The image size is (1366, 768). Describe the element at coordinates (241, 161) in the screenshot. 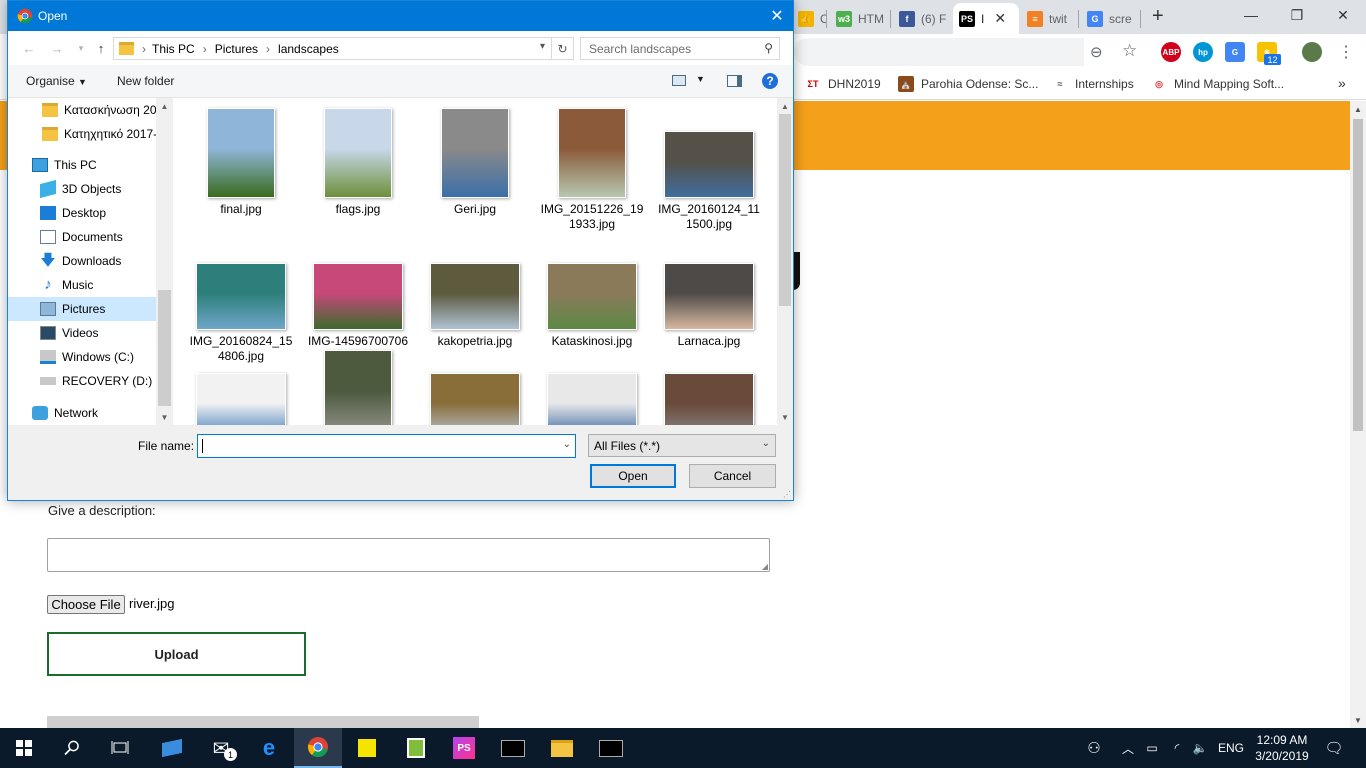

I see `file-item: final.jpg` at that location.